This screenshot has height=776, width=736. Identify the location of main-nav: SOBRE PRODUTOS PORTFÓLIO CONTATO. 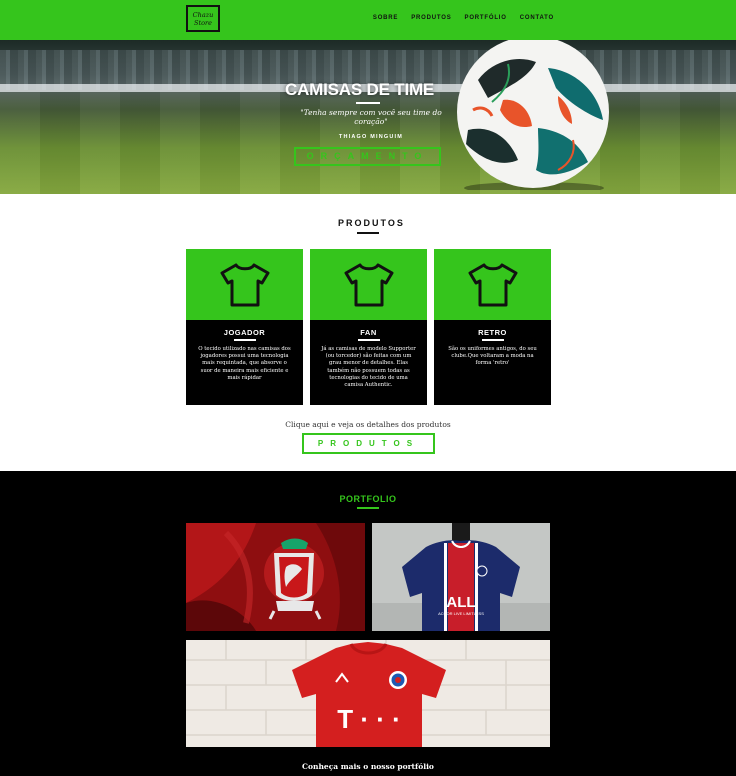
(463, 18).